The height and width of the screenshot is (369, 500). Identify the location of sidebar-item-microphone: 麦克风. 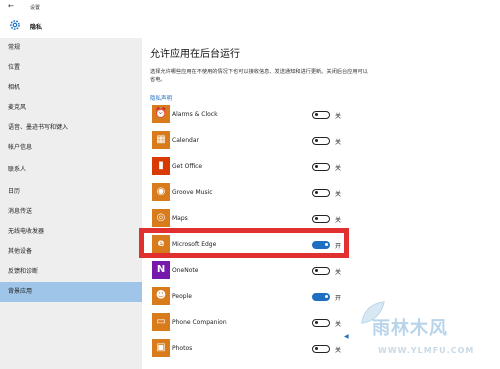
(71, 108).